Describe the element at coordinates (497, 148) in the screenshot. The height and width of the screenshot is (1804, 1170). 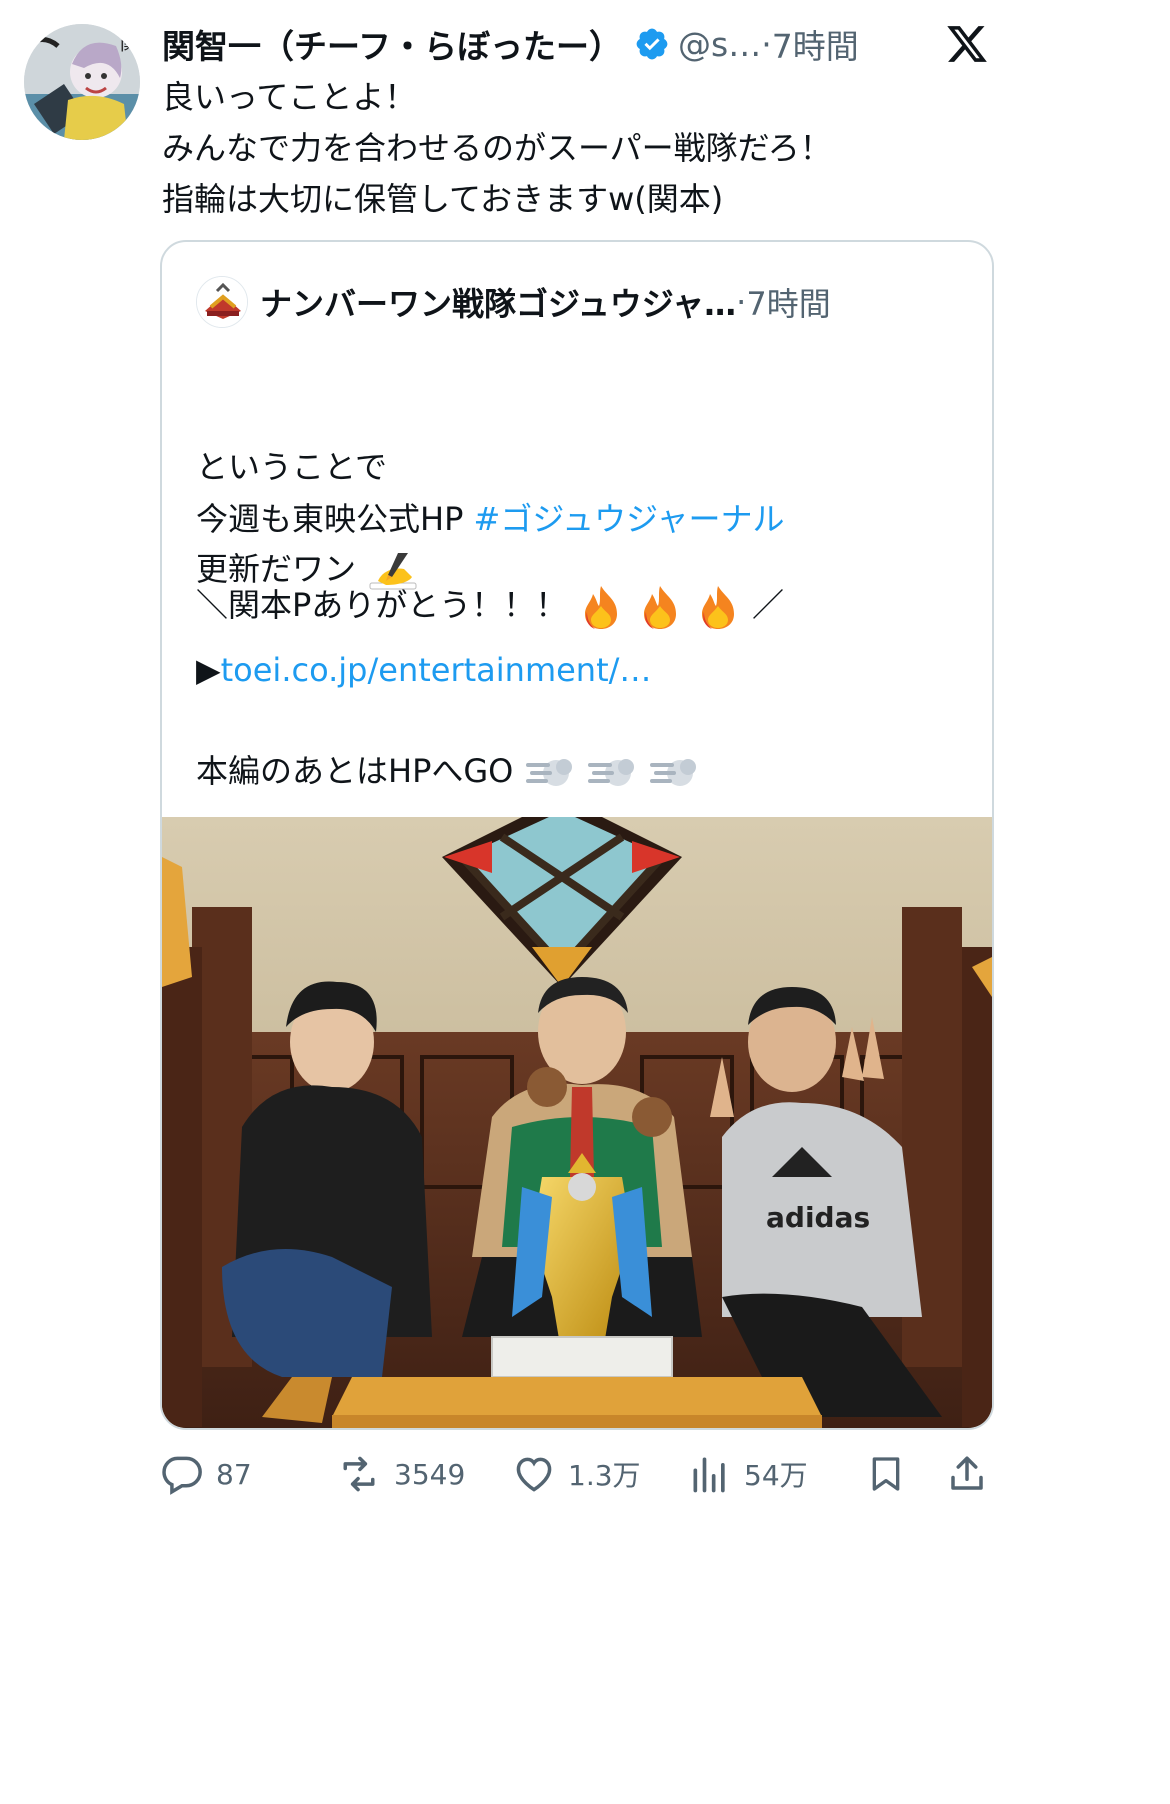
I see `tweet-text-line: みんなで力を合わせるのがスーパー戦隊だろ！` at that location.